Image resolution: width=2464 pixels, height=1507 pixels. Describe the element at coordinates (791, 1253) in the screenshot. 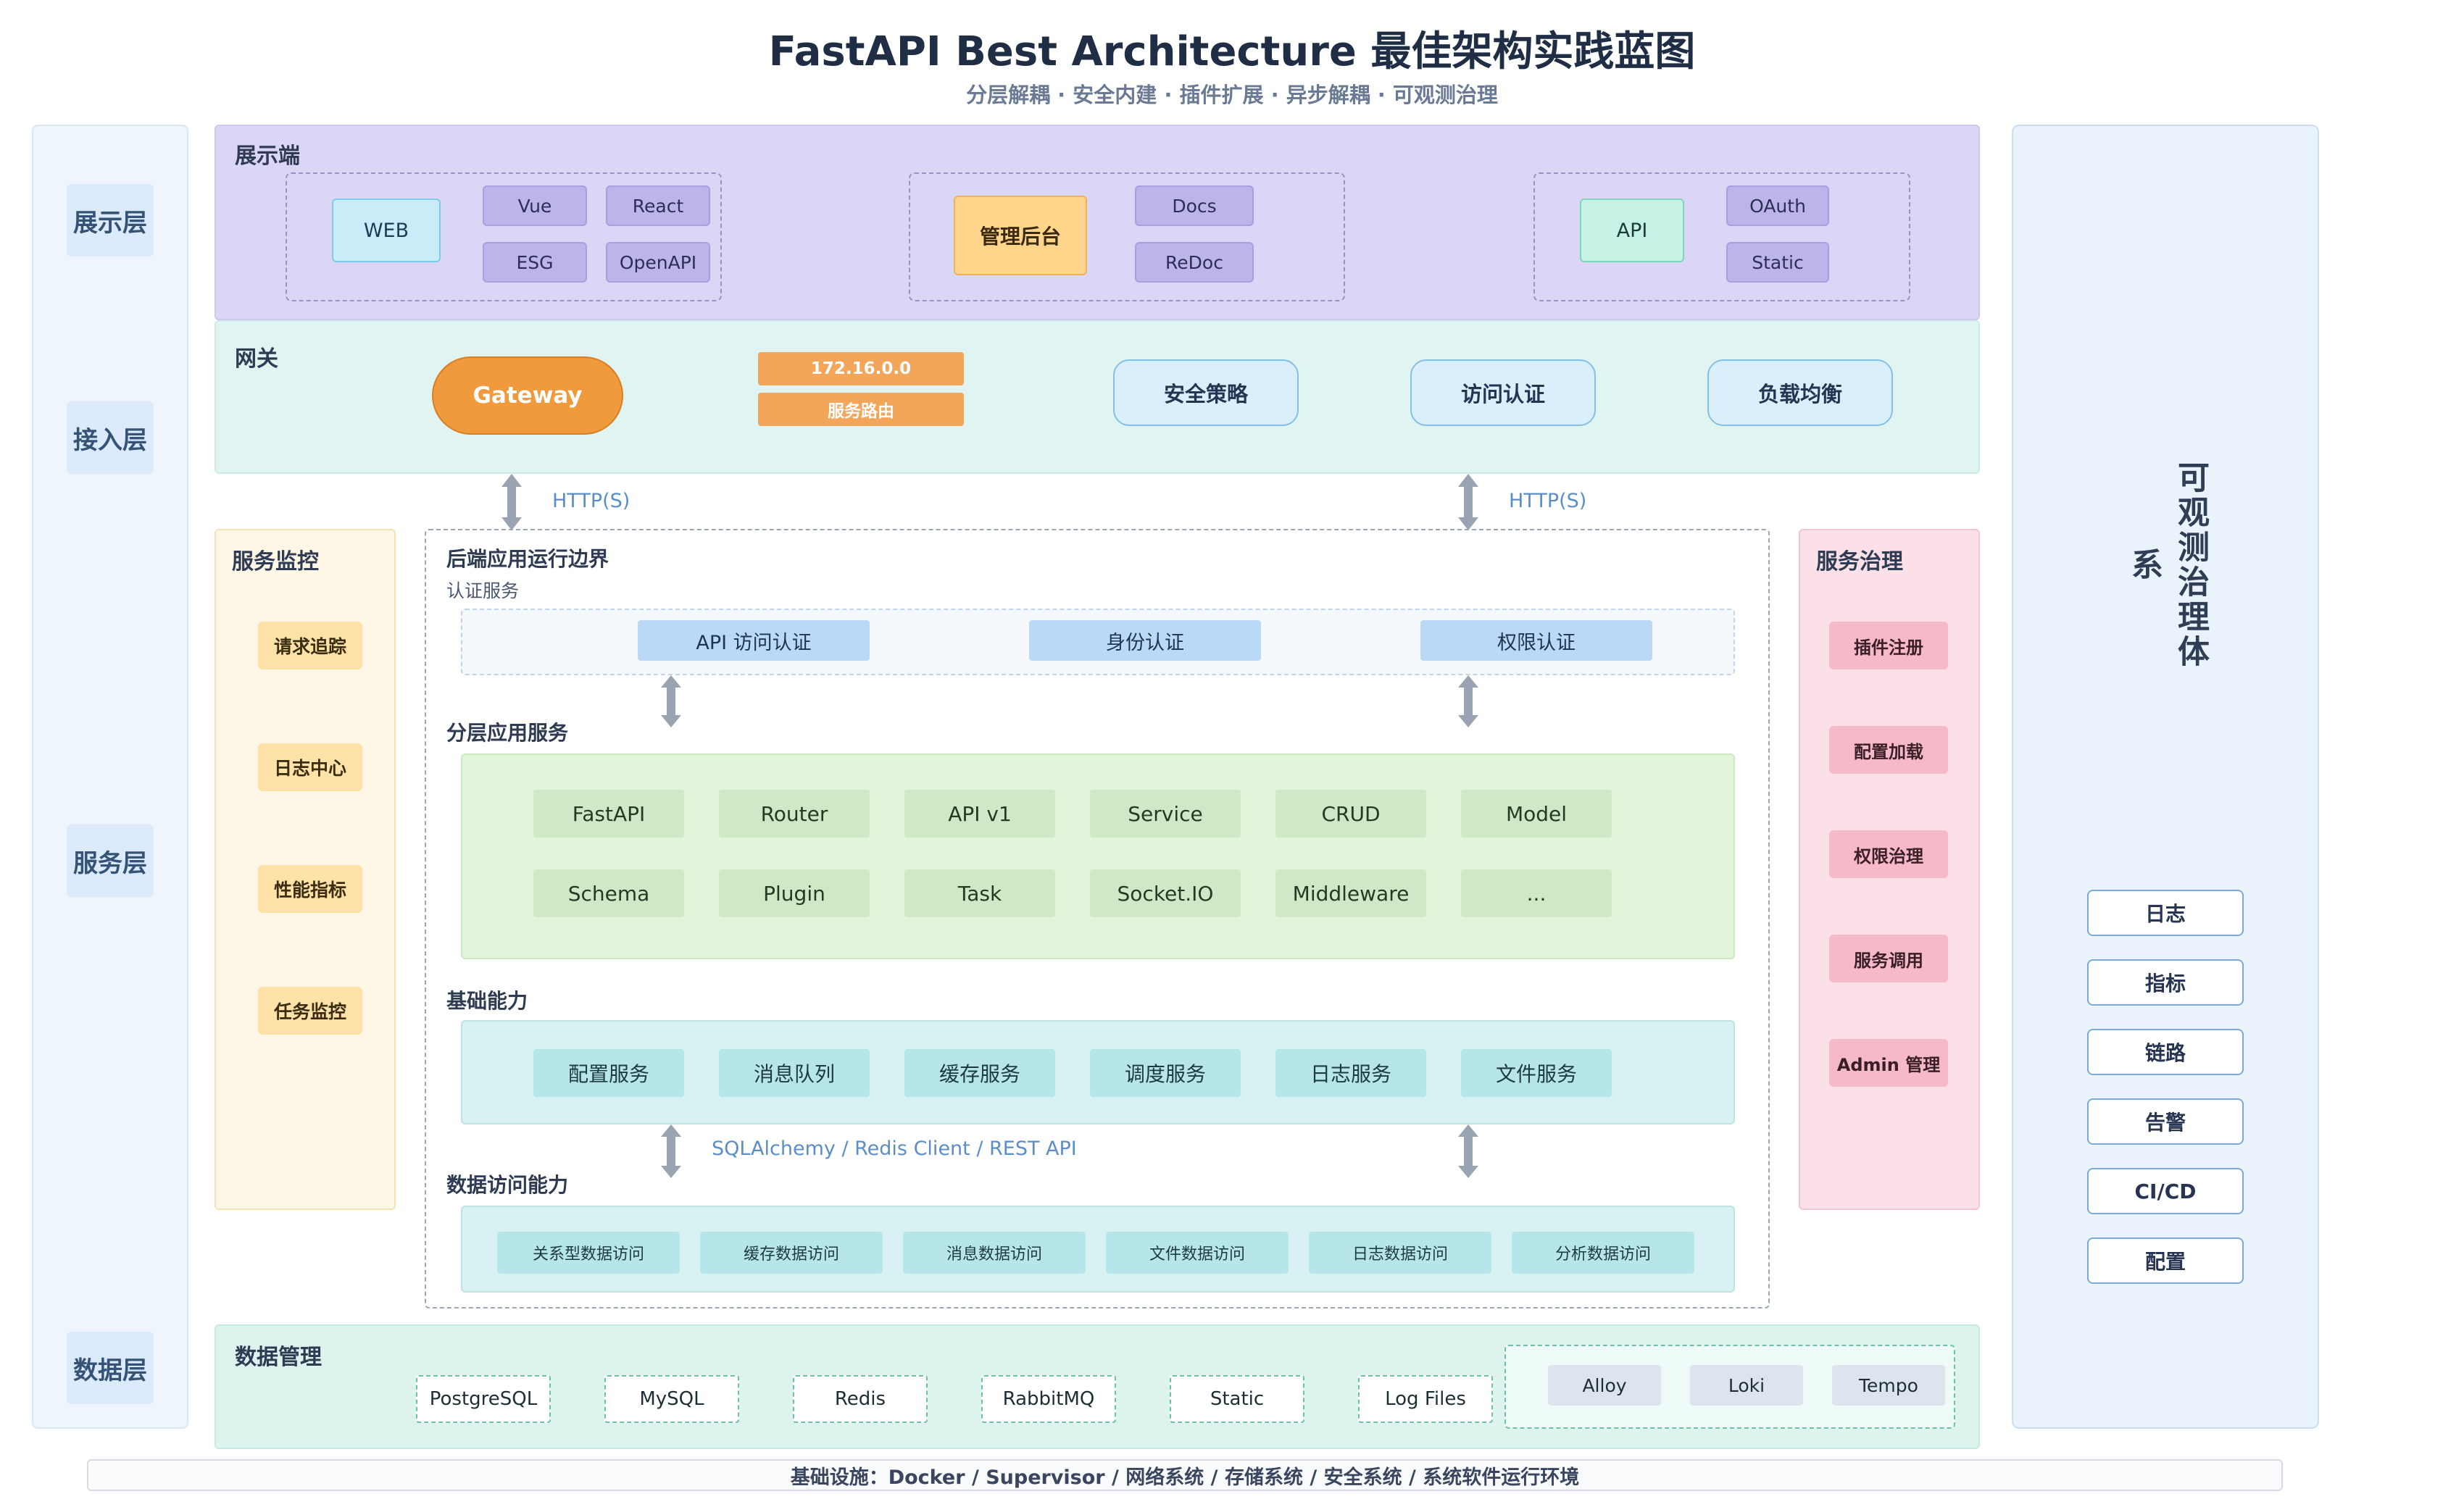

I see `data-chip-cache: 缓存数据访问` at that location.